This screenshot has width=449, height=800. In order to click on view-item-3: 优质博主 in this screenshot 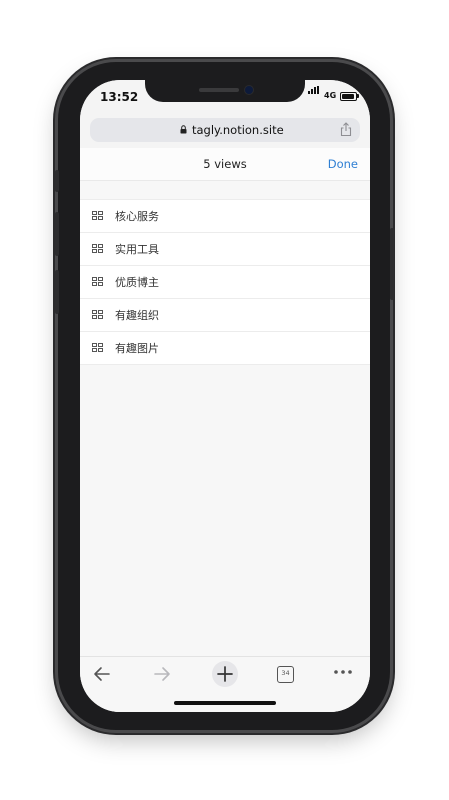, I will do `click(225, 282)`.